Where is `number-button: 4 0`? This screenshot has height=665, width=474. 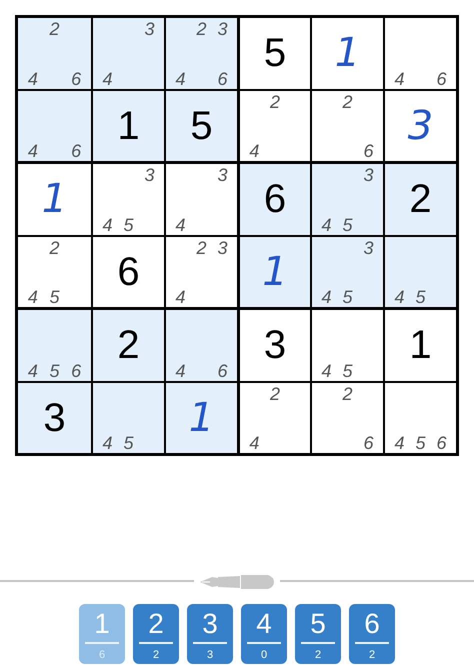
number-button: 4 0 is located at coordinates (264, 634).